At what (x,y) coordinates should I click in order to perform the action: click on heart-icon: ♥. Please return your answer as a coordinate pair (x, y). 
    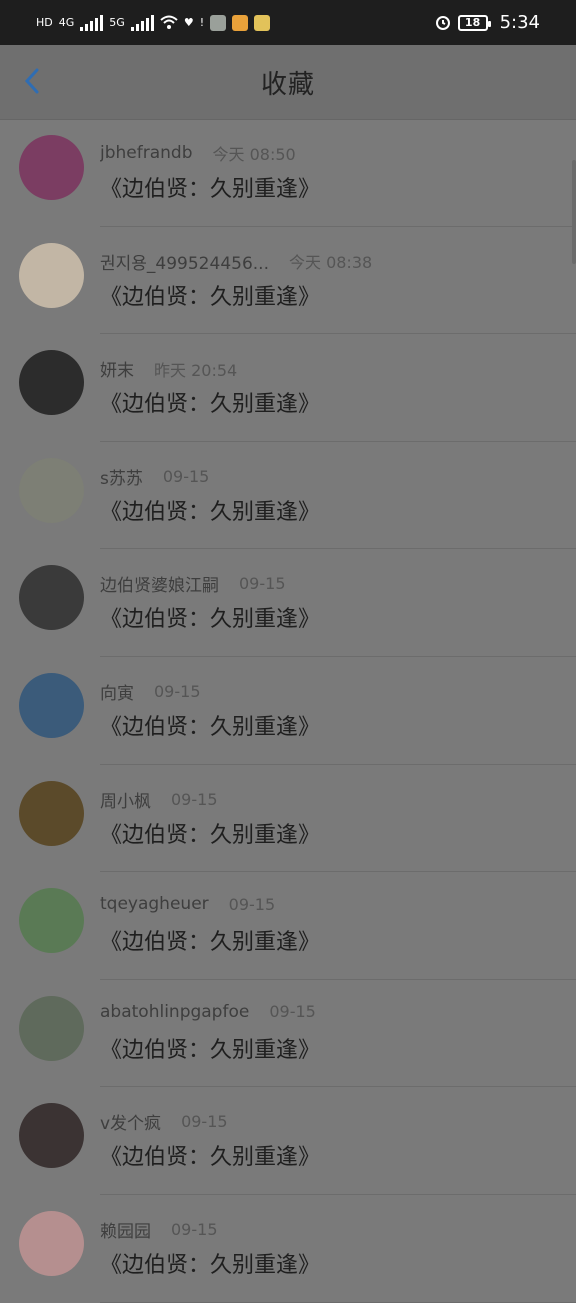
    Looking at the image, I should click on (188, 22).